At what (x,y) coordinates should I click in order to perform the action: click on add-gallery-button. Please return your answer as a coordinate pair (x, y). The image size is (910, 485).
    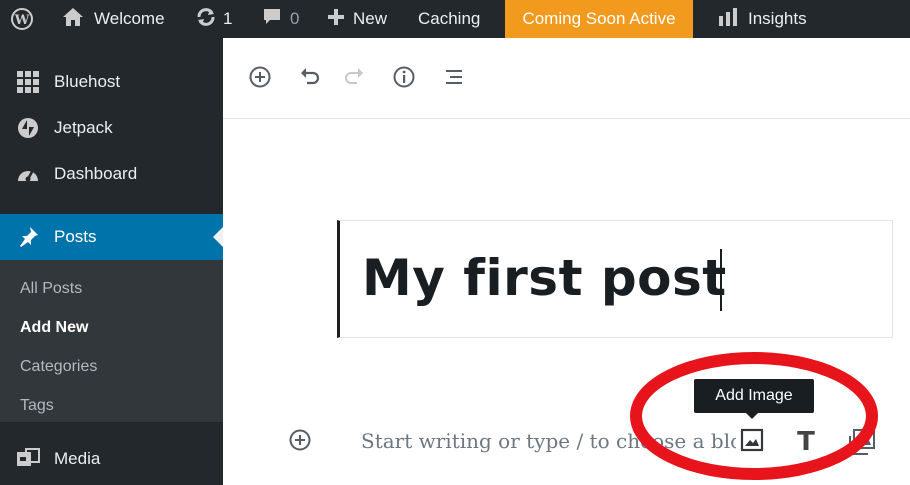
    Looking at the image, I should click on (863, 443).